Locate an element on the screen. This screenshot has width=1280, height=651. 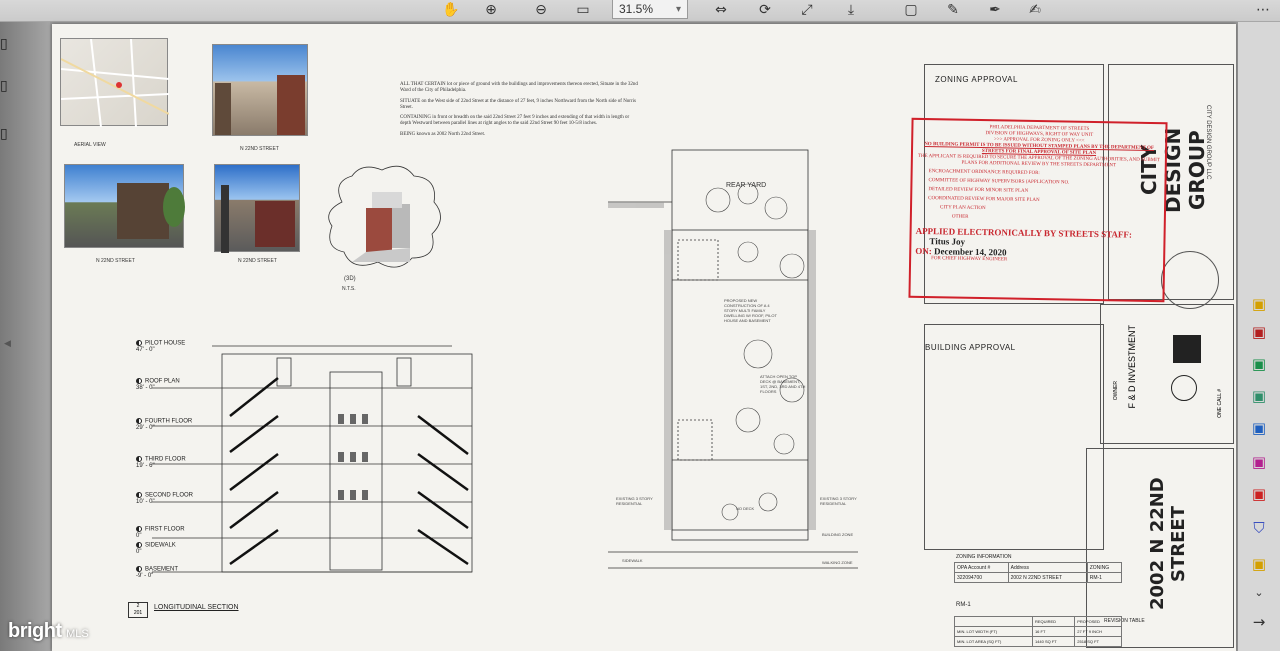
sign-icon: ✒ is located at coordinates (995, 10).